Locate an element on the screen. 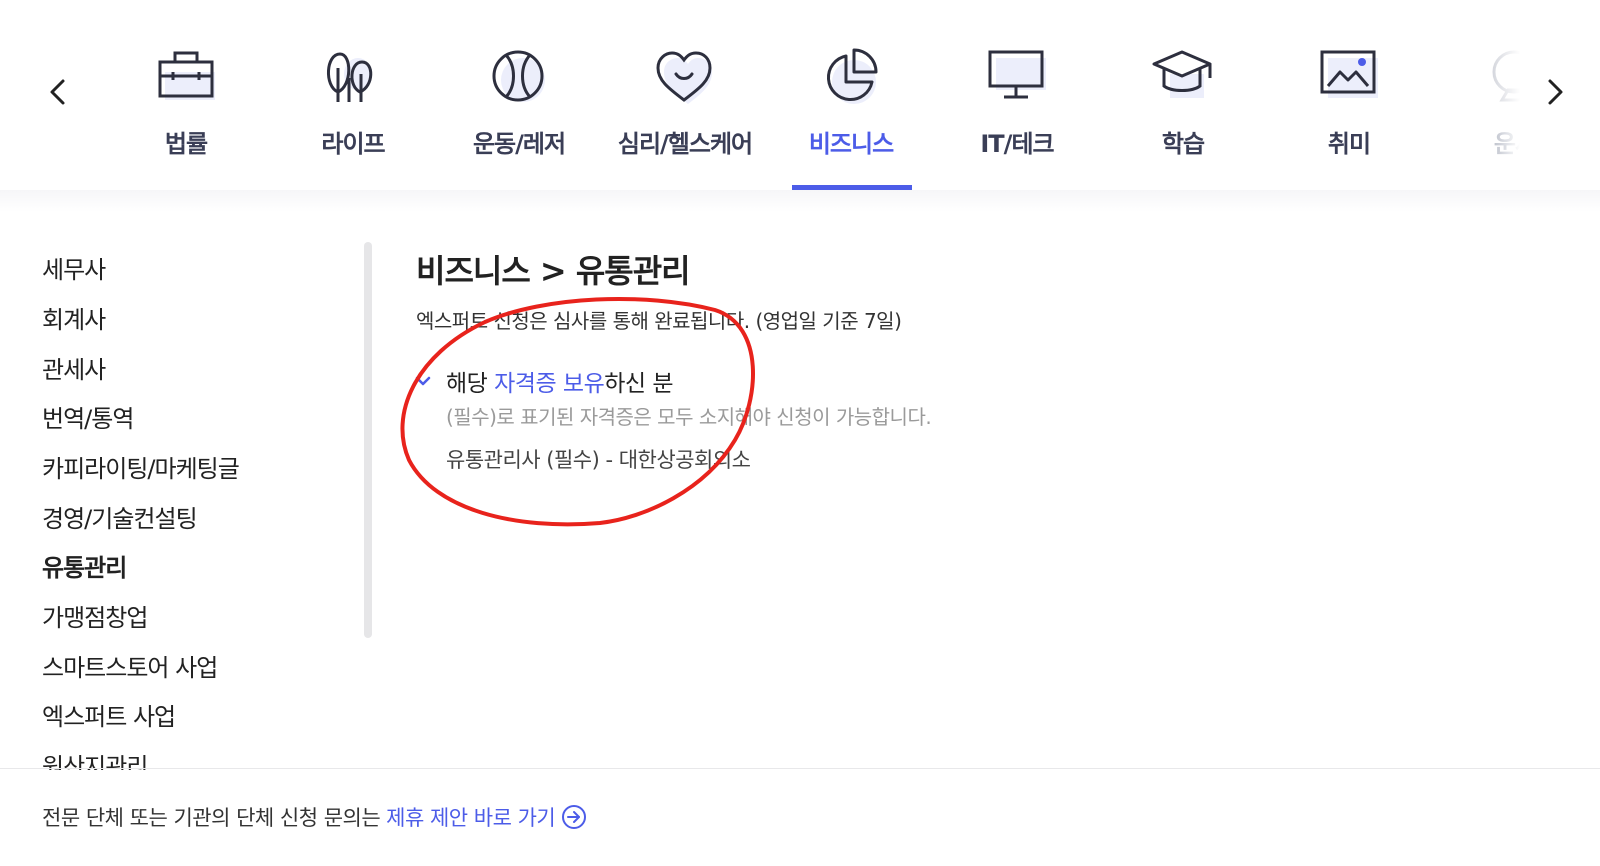 This screenshot has height=866, width=1600. monitor-icon is located at coordinates (1017, 77).